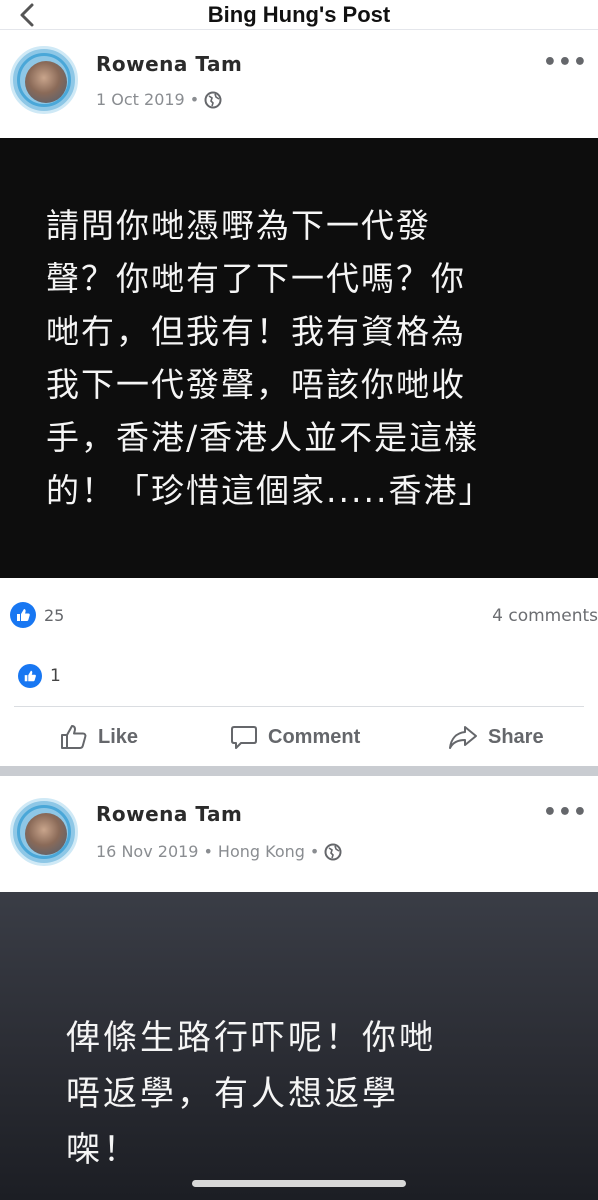 Image resolution: width=598 pixels, height=1200 pixels. I want to click on post-meta: 1 Oct 2019 •, so click(159, 99).